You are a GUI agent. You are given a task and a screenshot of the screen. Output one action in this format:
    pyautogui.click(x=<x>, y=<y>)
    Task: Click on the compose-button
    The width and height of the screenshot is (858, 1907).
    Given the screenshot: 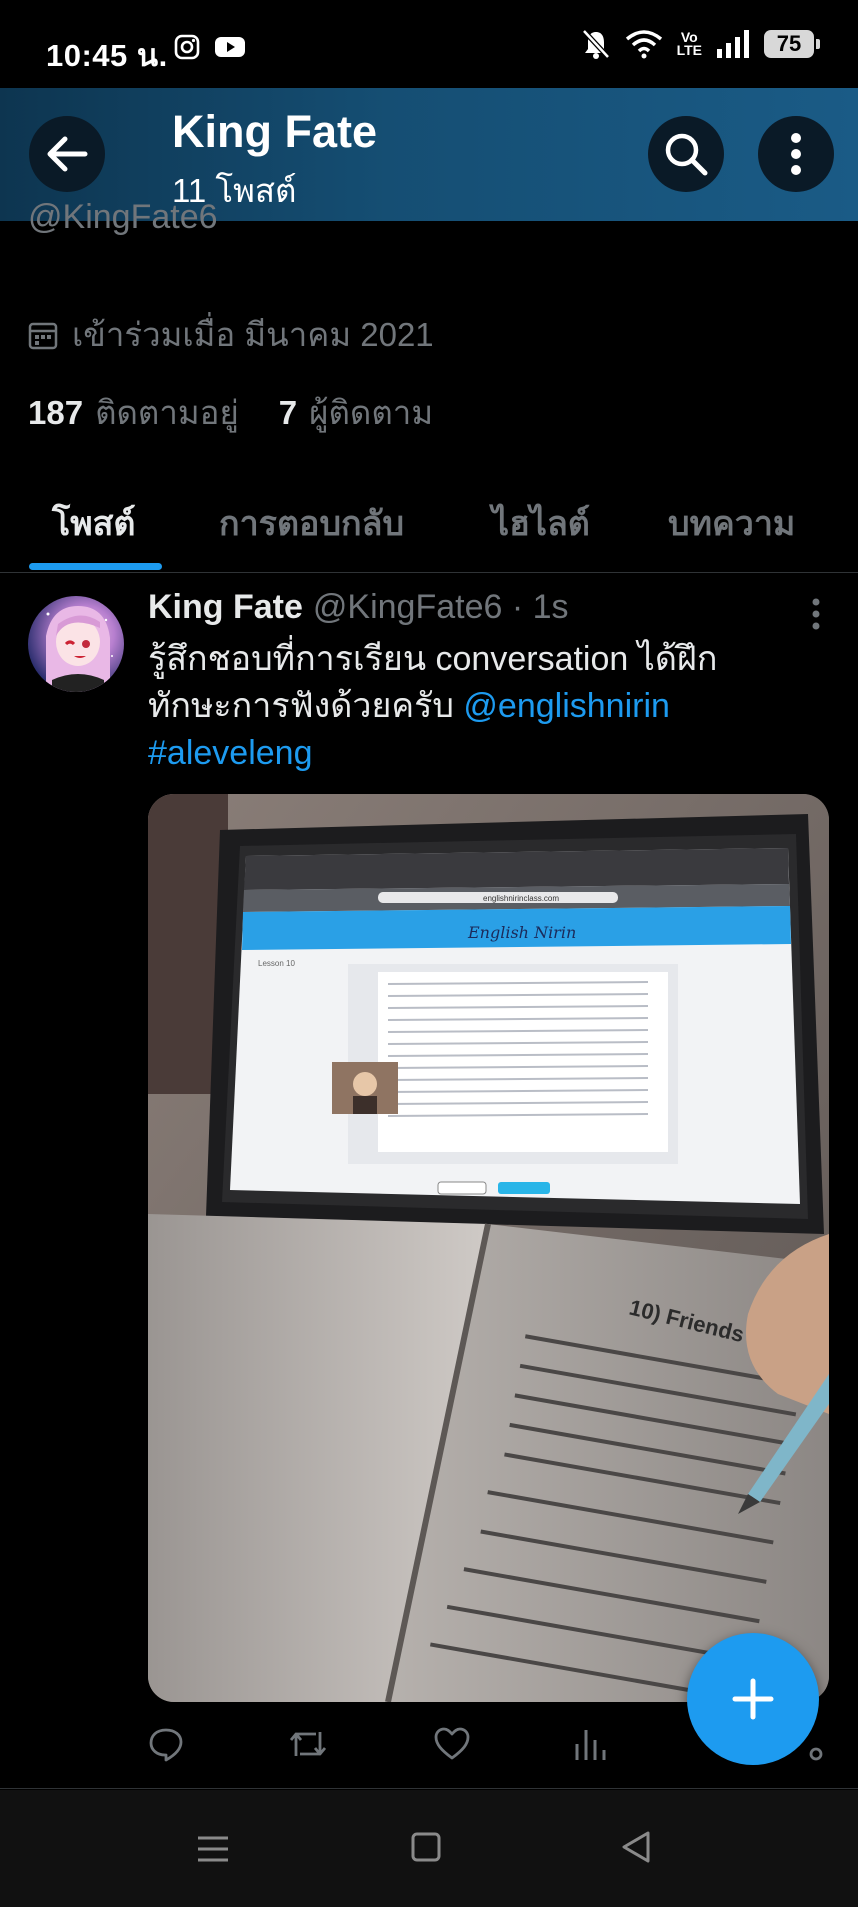 What is the action you would take?
    pyautogui.click(x=753, y=1699)
    